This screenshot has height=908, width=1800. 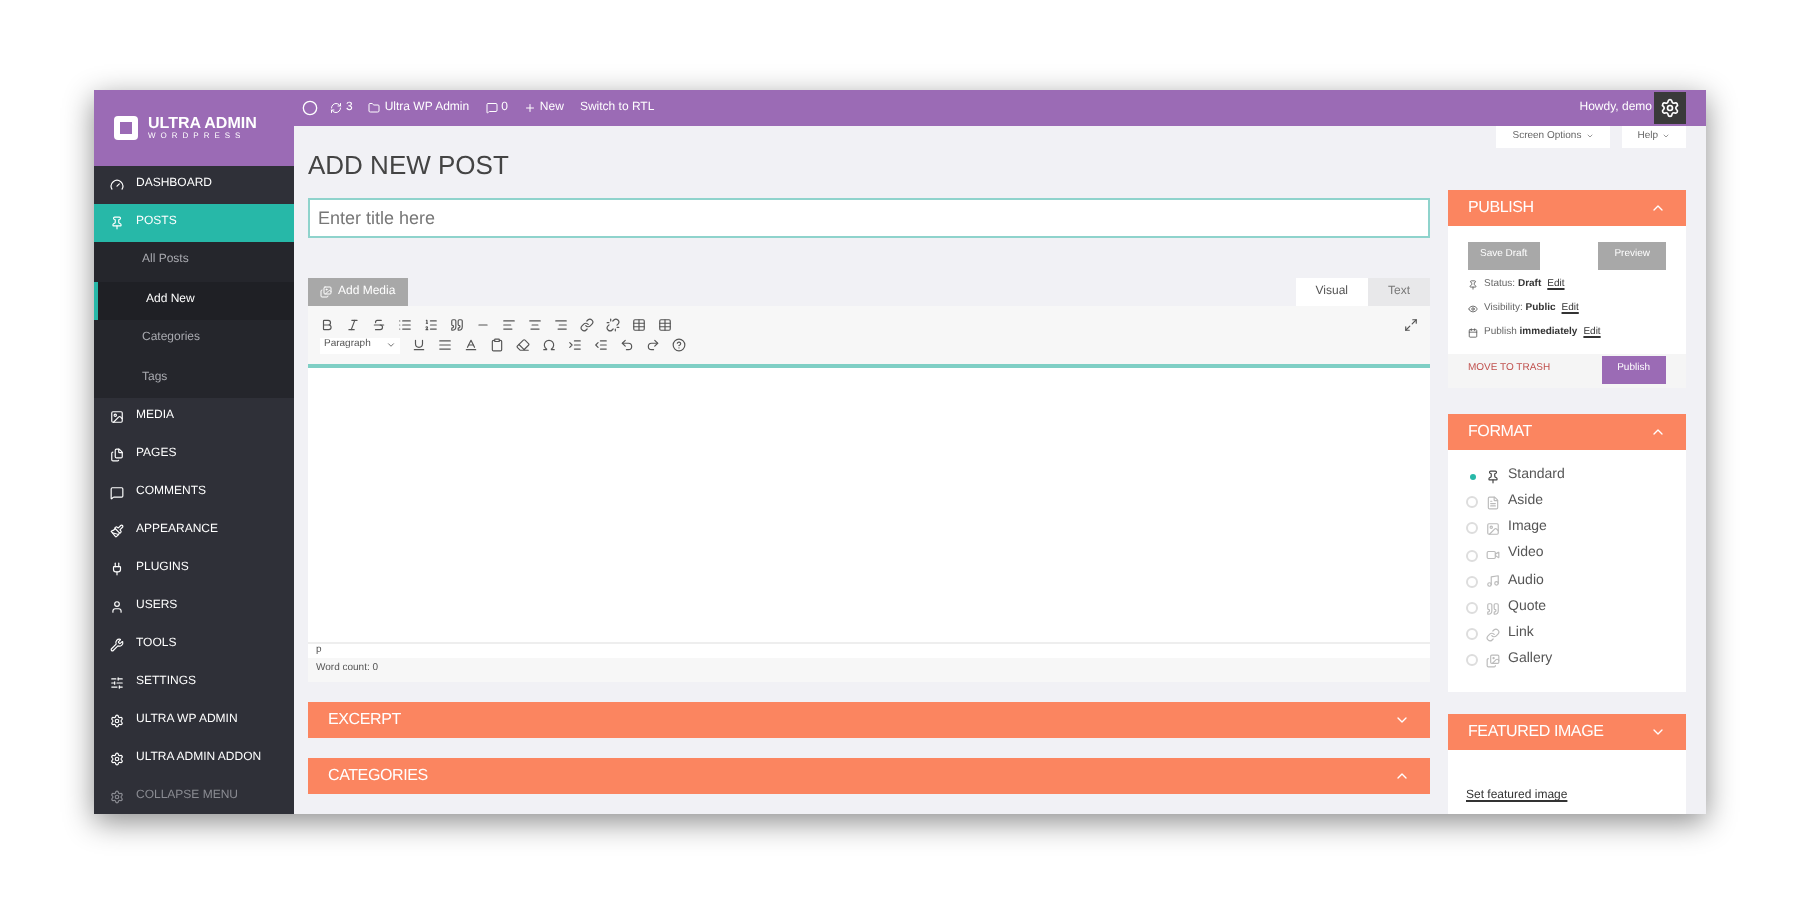 What do you see at coordinates (431, 324) in the screenshot?
I see `numbered-list-icon` at bounding box center [431, 324].